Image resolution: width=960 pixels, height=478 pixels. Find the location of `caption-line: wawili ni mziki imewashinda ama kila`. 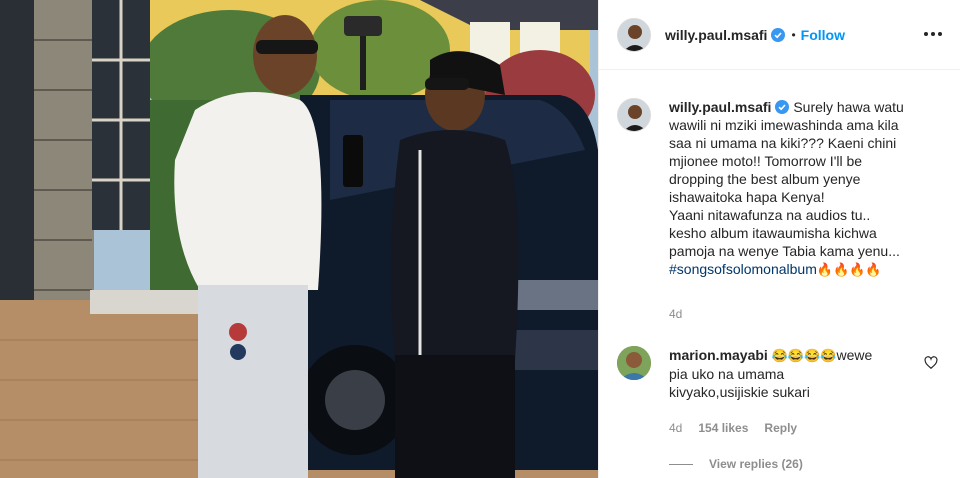

caption-line: wawili ni mziki imewashinda ama kila is located at coordinates (784, 125).